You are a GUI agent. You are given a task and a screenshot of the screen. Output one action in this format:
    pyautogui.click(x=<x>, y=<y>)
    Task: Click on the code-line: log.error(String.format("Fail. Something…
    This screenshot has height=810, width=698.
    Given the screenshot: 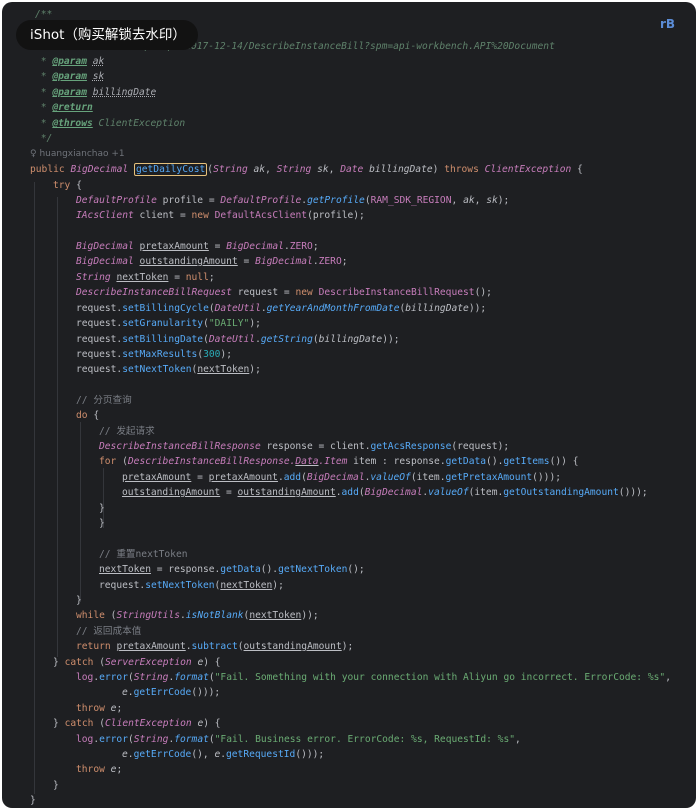 What is the action you would take?
    pyautogui.click(x=373, y=677)
    